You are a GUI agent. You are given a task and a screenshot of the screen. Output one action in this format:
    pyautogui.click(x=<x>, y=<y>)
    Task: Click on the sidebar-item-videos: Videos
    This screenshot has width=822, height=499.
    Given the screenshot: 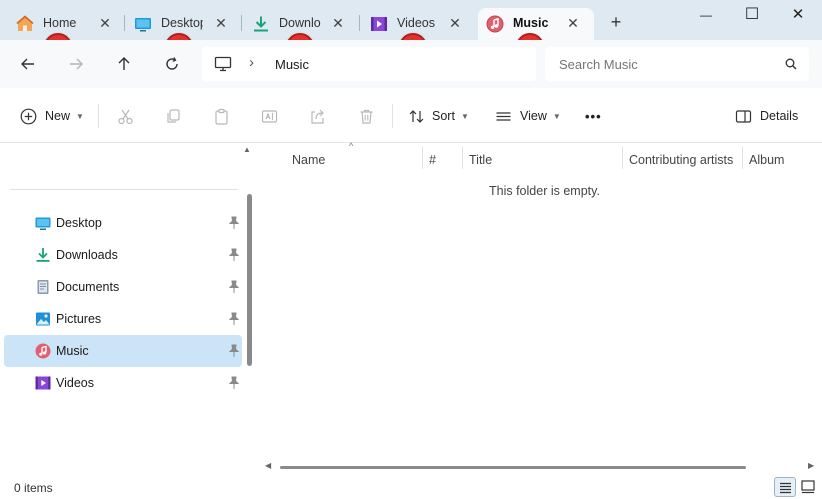 What is the action you would take?
    pyautogui.click(x=123, y=383)
    